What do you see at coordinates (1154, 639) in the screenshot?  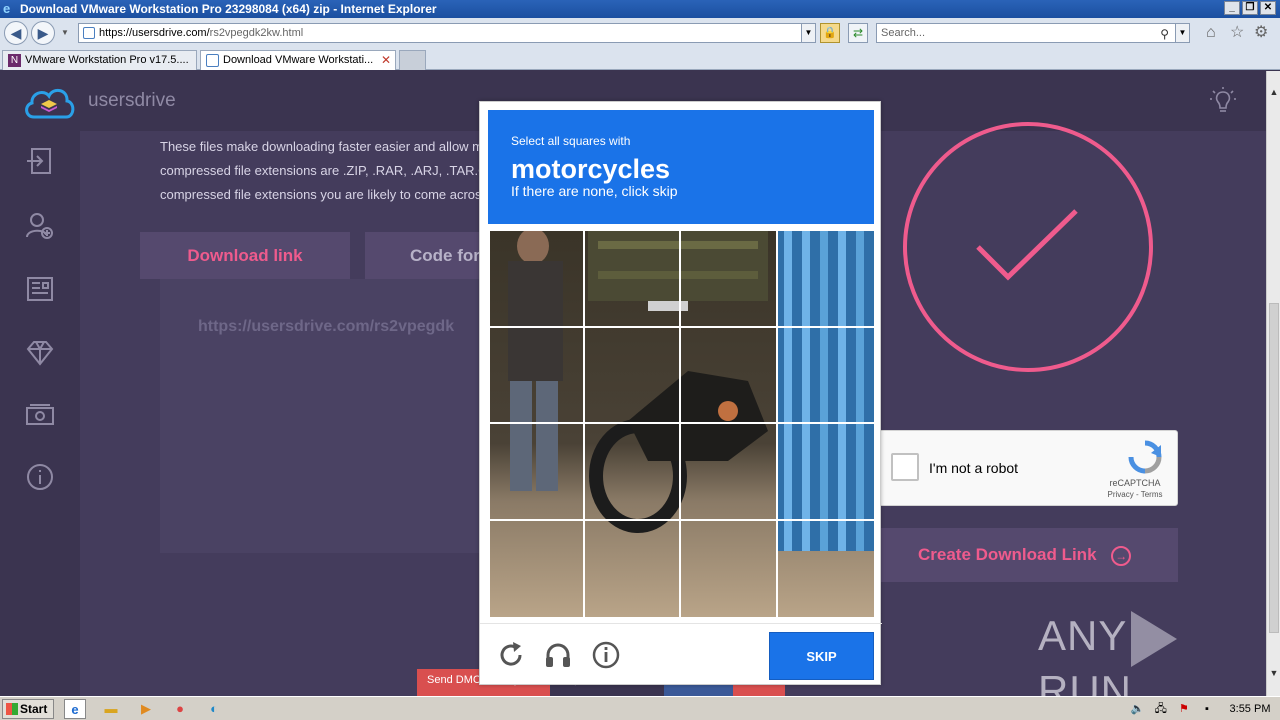 I see `play-triangle-icon` at bounding box center [1154, 639].